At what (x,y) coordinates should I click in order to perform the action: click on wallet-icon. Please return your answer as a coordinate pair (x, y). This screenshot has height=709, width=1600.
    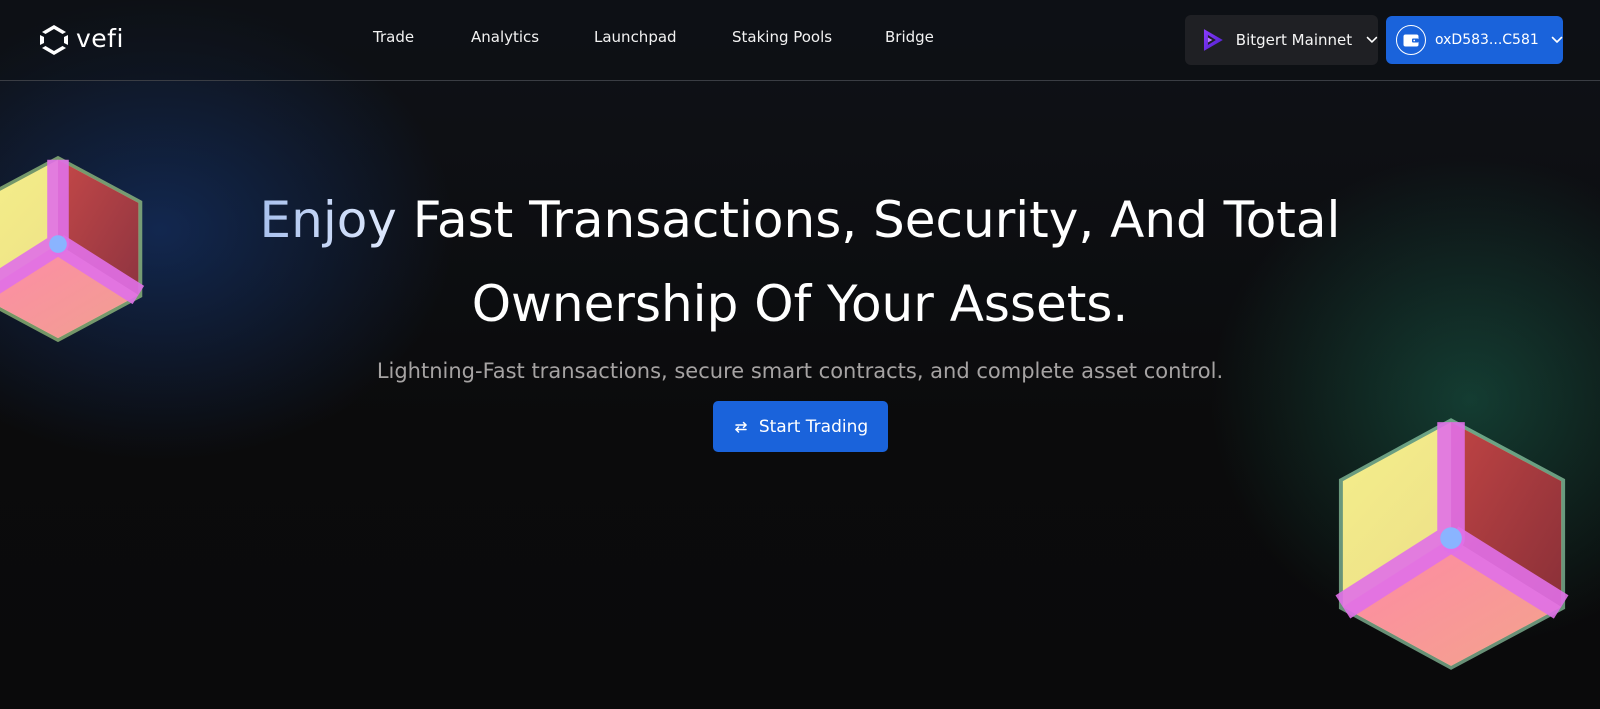
    Looking at the image, I should click on (1411, 40).